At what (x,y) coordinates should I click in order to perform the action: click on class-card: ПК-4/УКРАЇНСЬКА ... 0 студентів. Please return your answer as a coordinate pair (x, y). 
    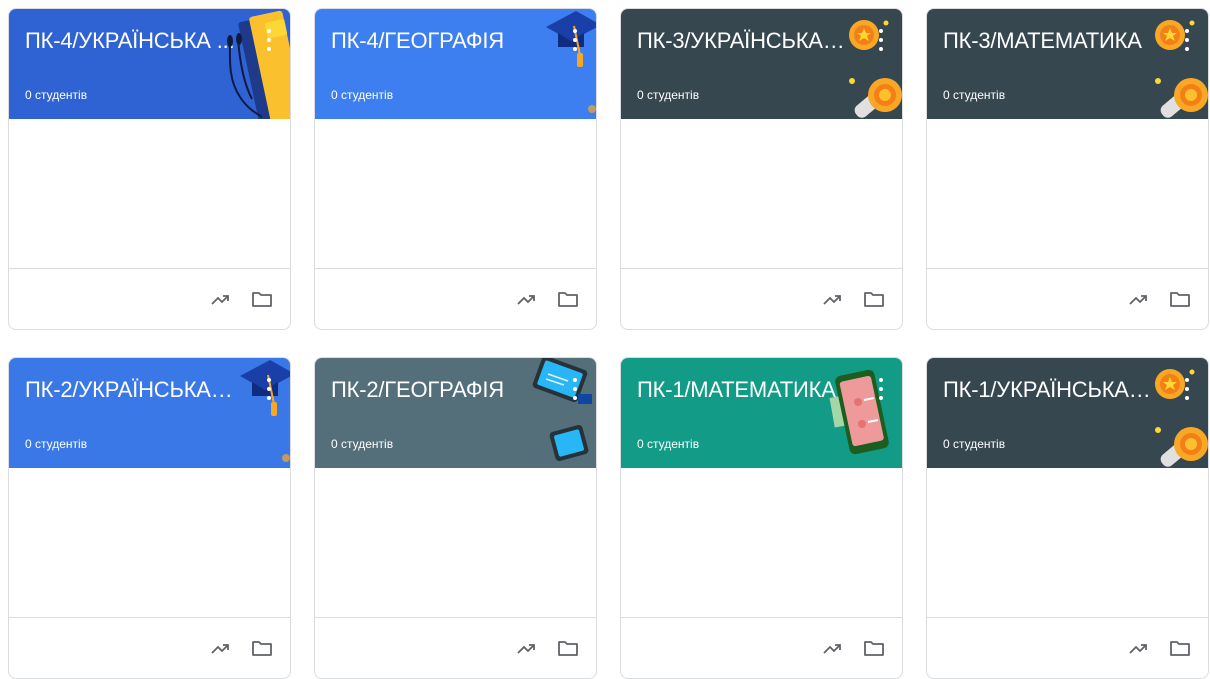
    Looking at the image, I should click on (149, 169).